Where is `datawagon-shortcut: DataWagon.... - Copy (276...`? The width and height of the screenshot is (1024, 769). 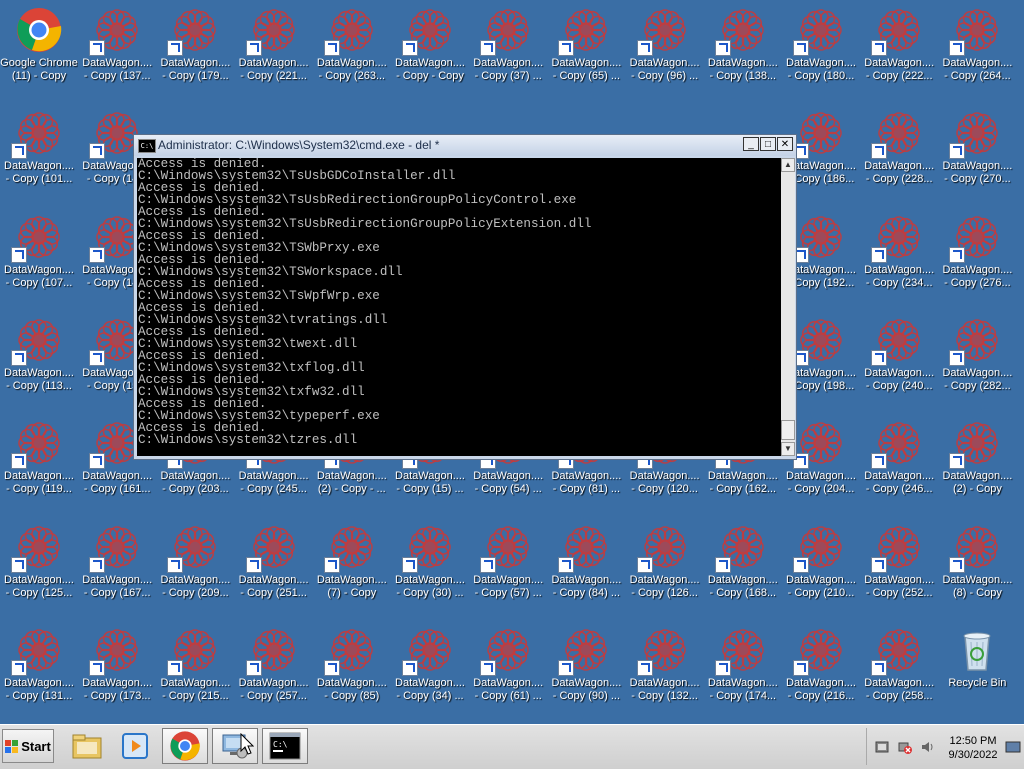 datawagon-shortcut: DataWagon.... - Copy (276... is located at coordinates (977, 255).